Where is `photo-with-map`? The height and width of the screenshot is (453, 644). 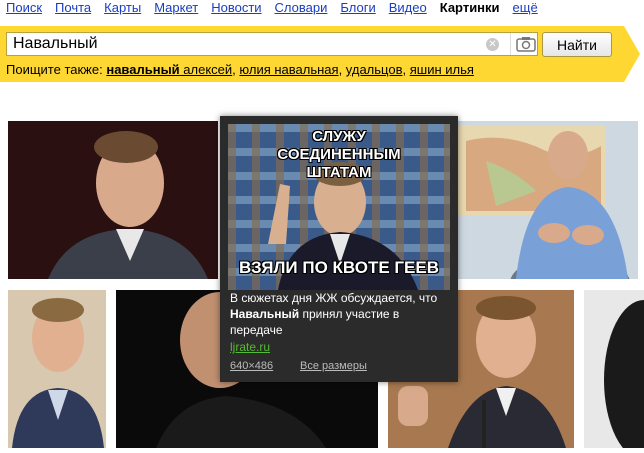
photo-with-map is located at coordinates (547, 200).